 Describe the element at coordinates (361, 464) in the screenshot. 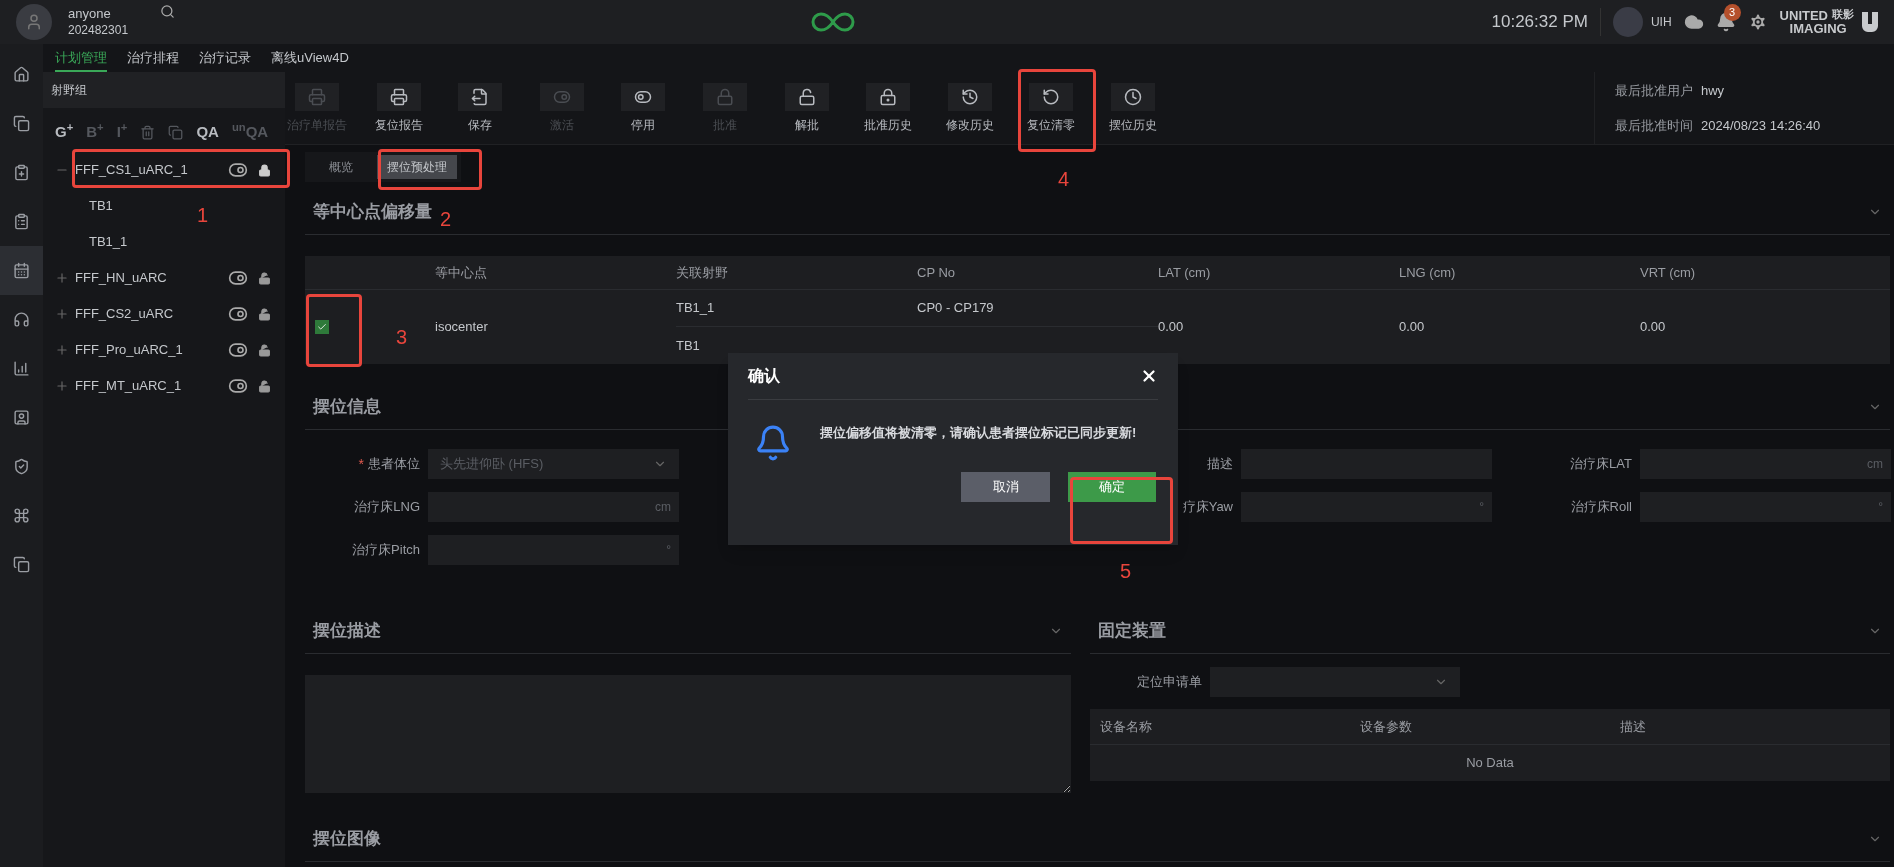

I see `required-mark: *` at that location.